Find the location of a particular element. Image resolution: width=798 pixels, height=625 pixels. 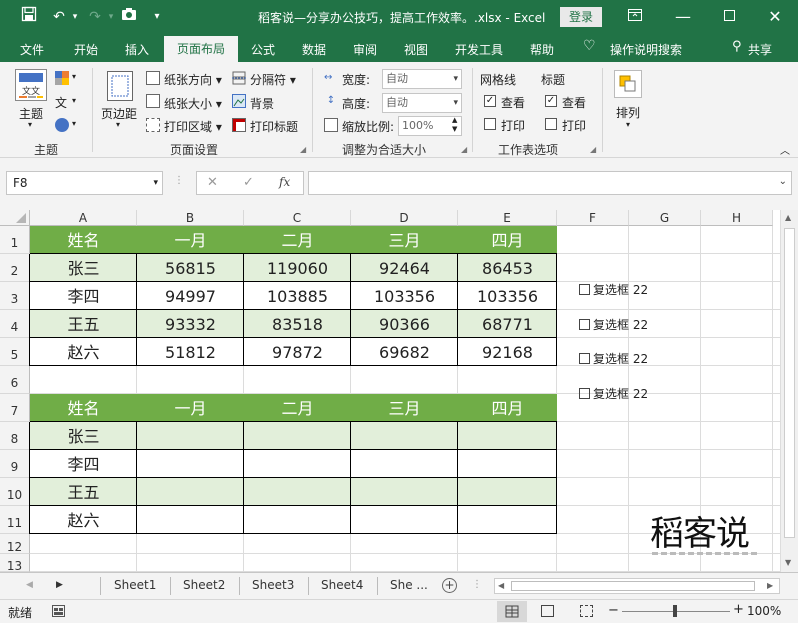

table1-cell: 94997 is located at coordinates (190, 296).